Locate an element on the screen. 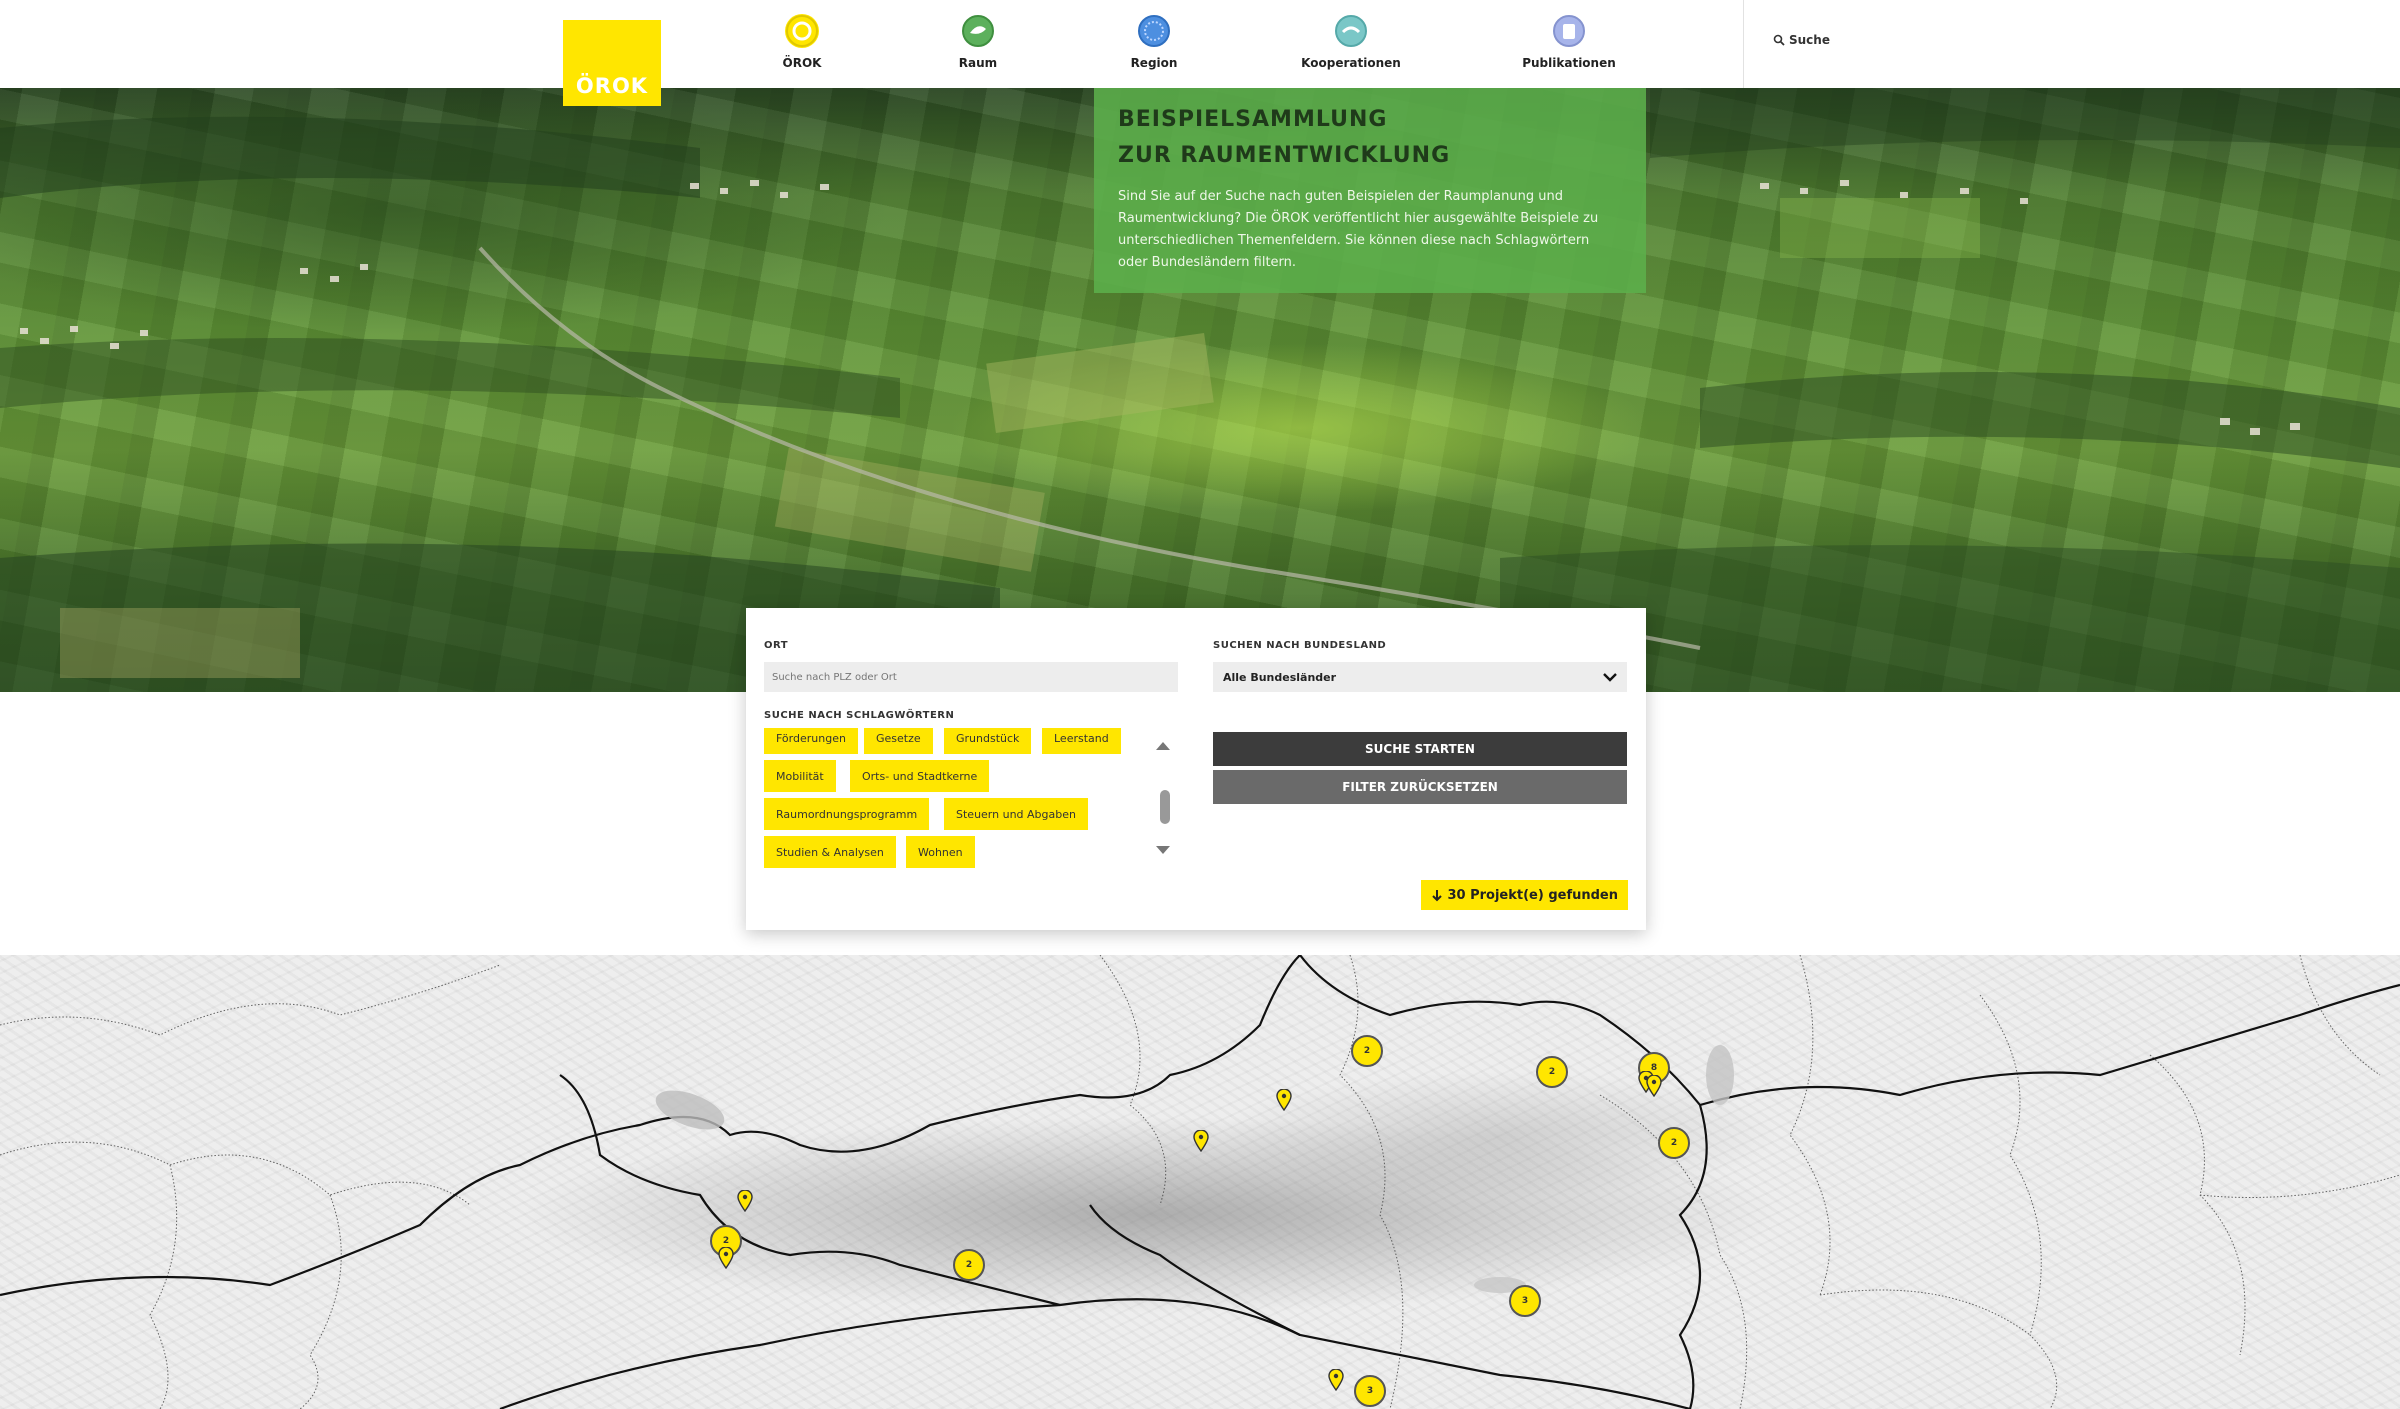 This screenshot has height=1409, width=2400. bundesland-select: Alle Bundesländer is located at coordinates (1420, 677).